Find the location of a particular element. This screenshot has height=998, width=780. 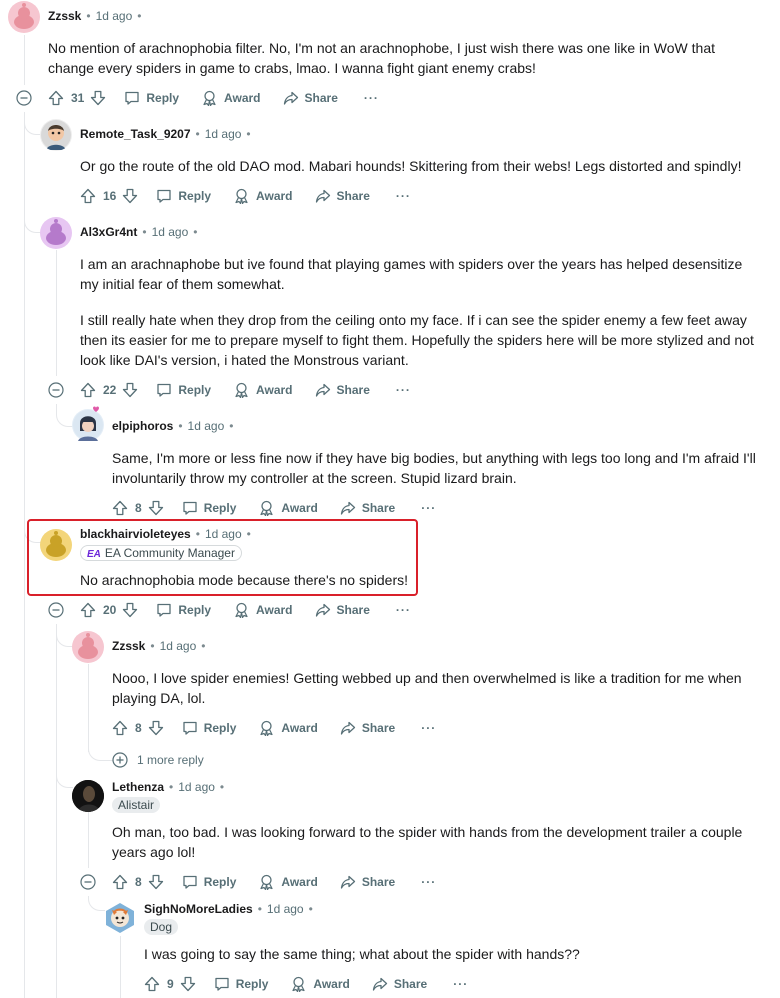

username: Remote_Task_9207 is located at coordinates (135, 134).